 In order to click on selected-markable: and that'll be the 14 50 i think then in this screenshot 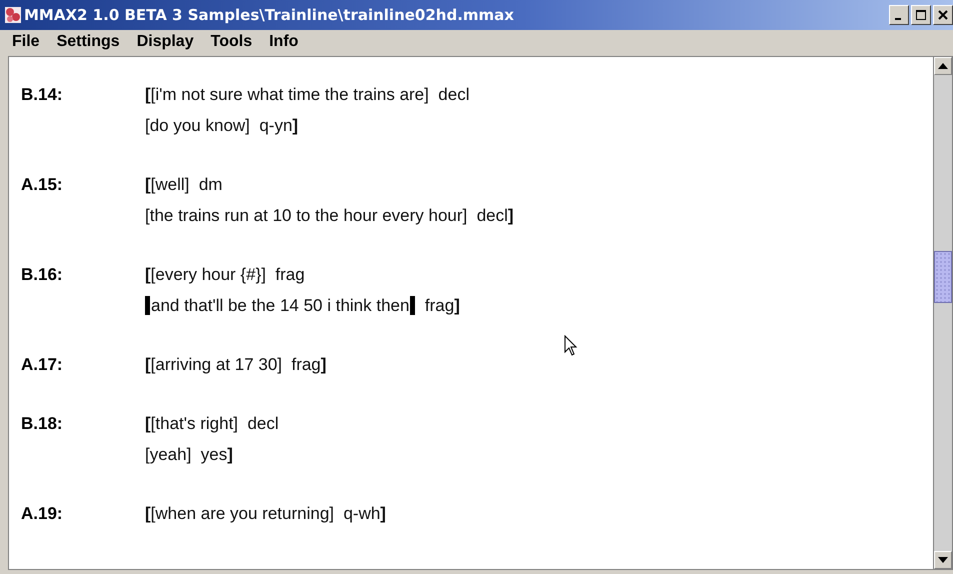, I will do `click(280, 305)`.